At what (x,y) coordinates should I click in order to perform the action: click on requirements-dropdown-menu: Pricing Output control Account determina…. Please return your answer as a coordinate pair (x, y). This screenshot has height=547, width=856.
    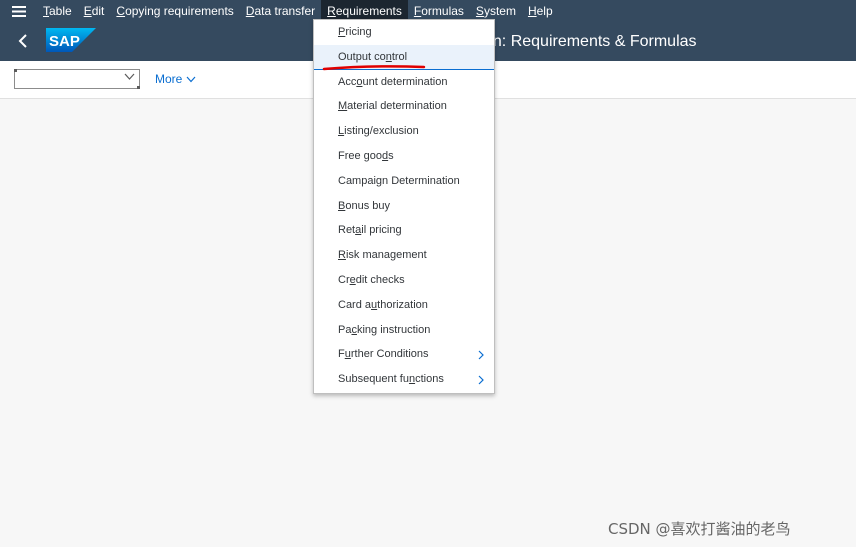
    Looking at the image, I should click on (404, 206).